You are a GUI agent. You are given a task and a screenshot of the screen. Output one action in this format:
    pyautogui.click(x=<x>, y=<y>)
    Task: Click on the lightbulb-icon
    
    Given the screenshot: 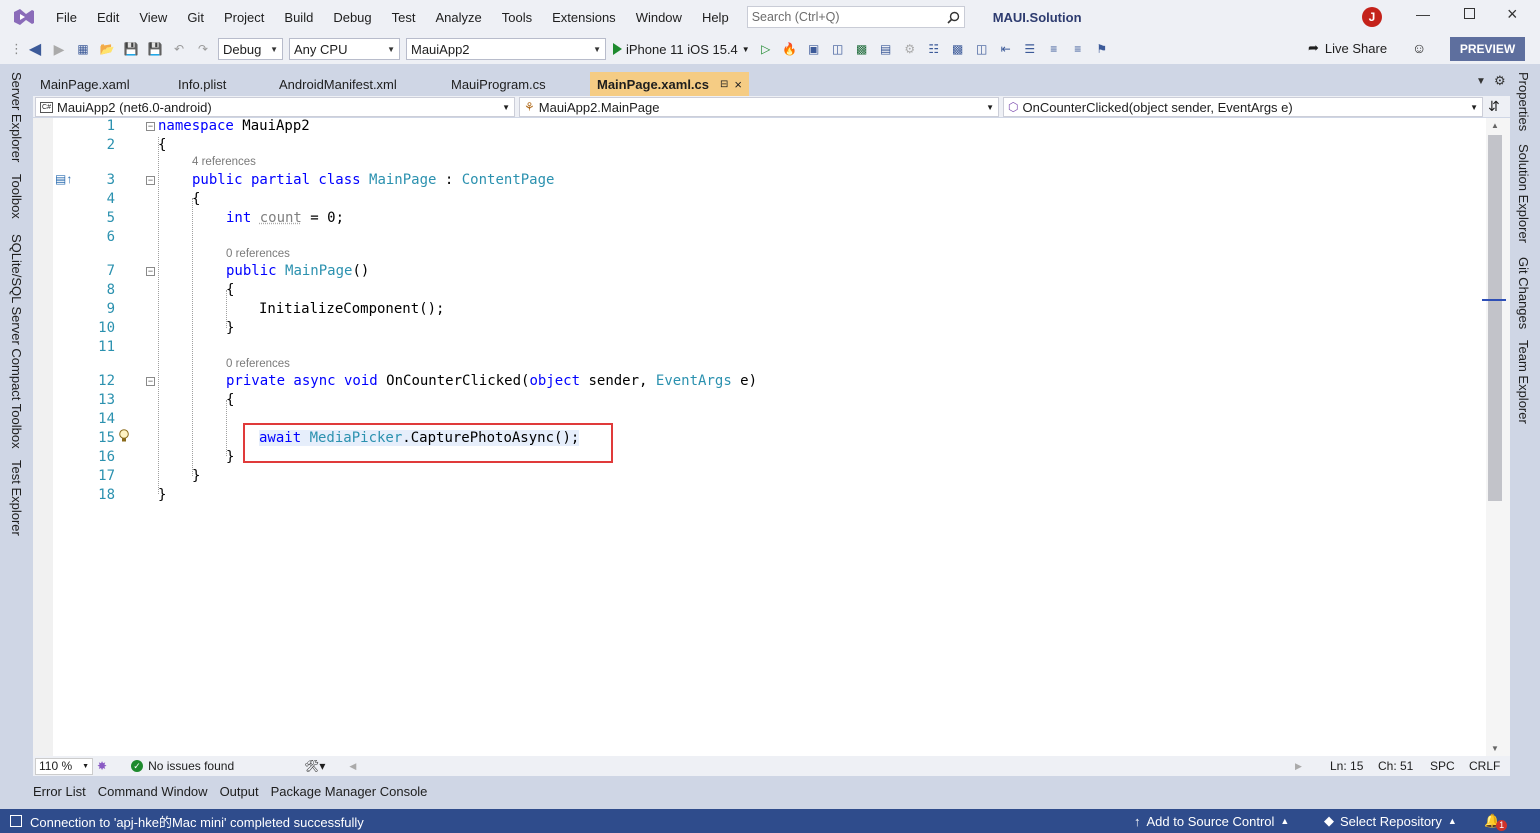 What is the action you would take?
    pyautogui.click(x=124, y=436)
    